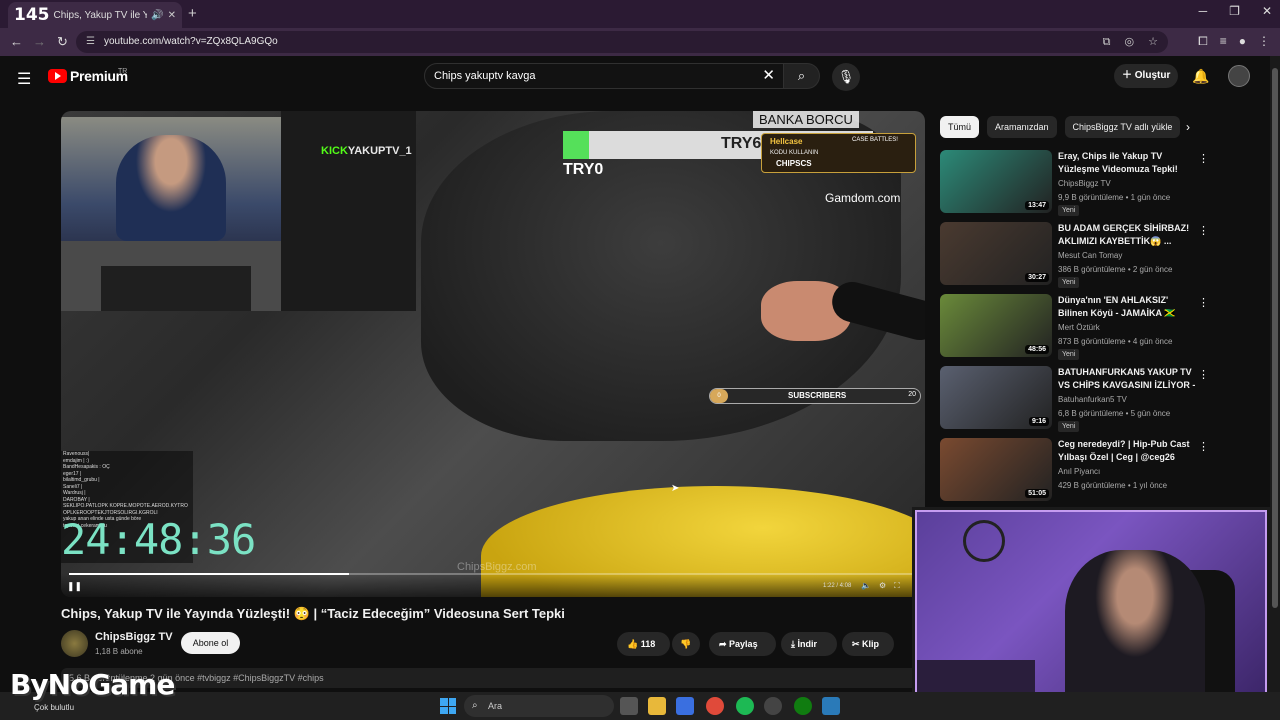  I want to click on recommendation-channel: Mert Öztürk, so click(1079, 327).